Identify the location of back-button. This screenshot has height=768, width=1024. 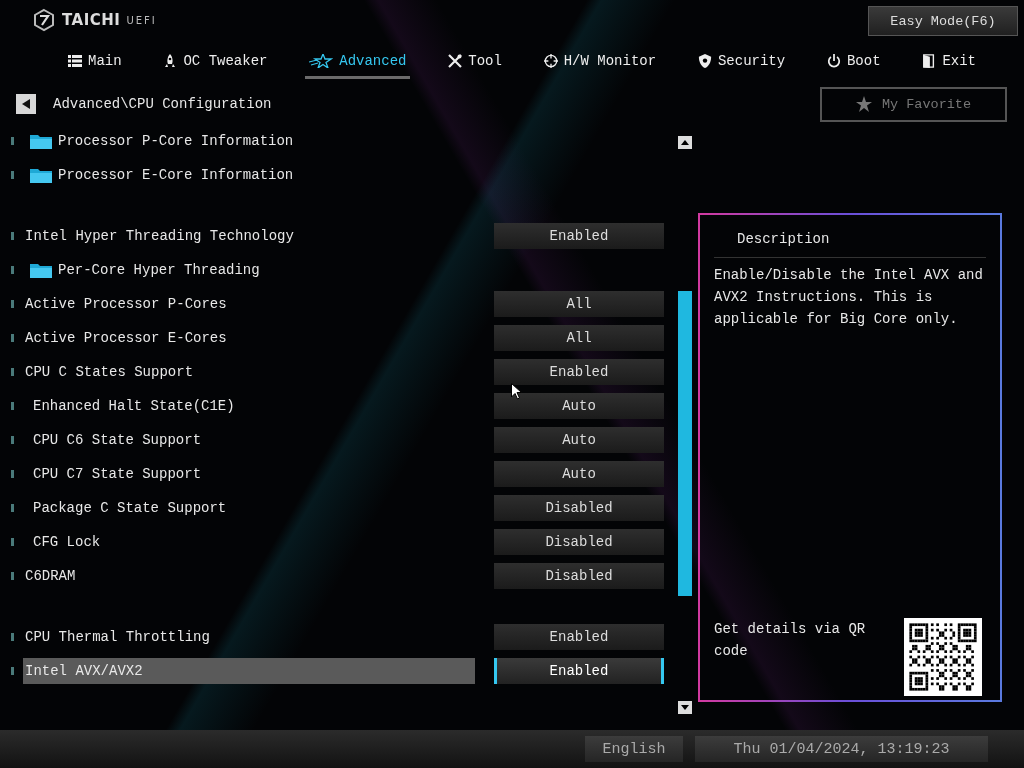
(26, 104).